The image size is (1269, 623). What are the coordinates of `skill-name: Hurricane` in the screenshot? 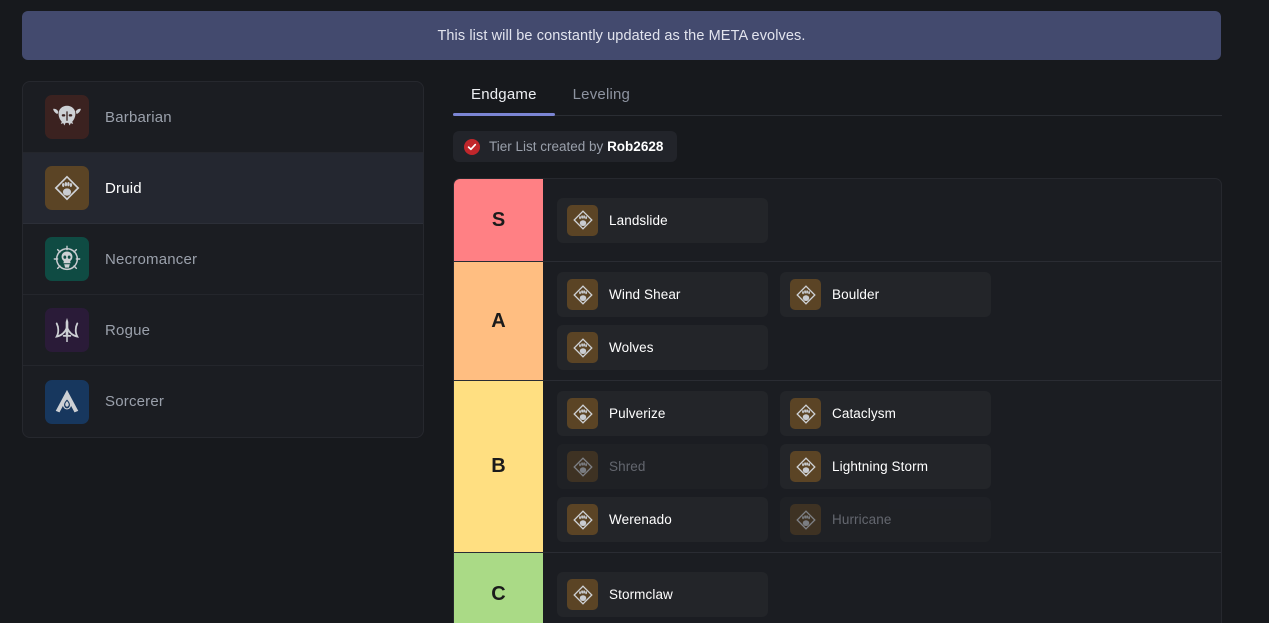 It's located at (862, 519).